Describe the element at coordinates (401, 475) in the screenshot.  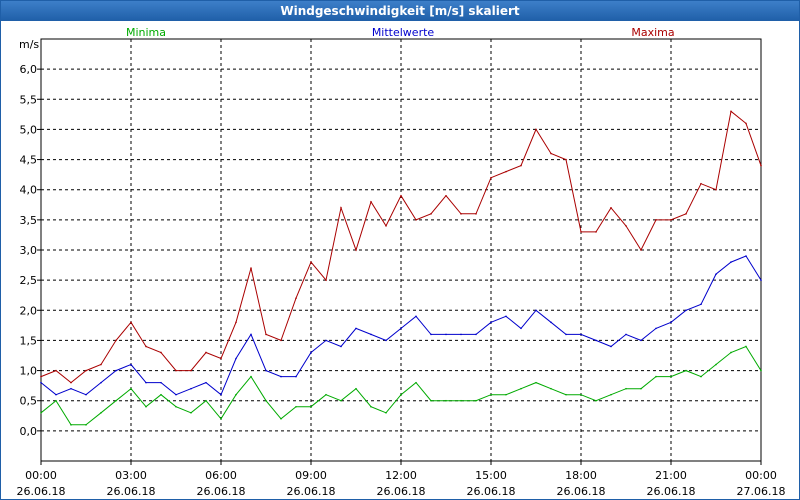
I see `x-tick-label-time: 12:00` at that location.